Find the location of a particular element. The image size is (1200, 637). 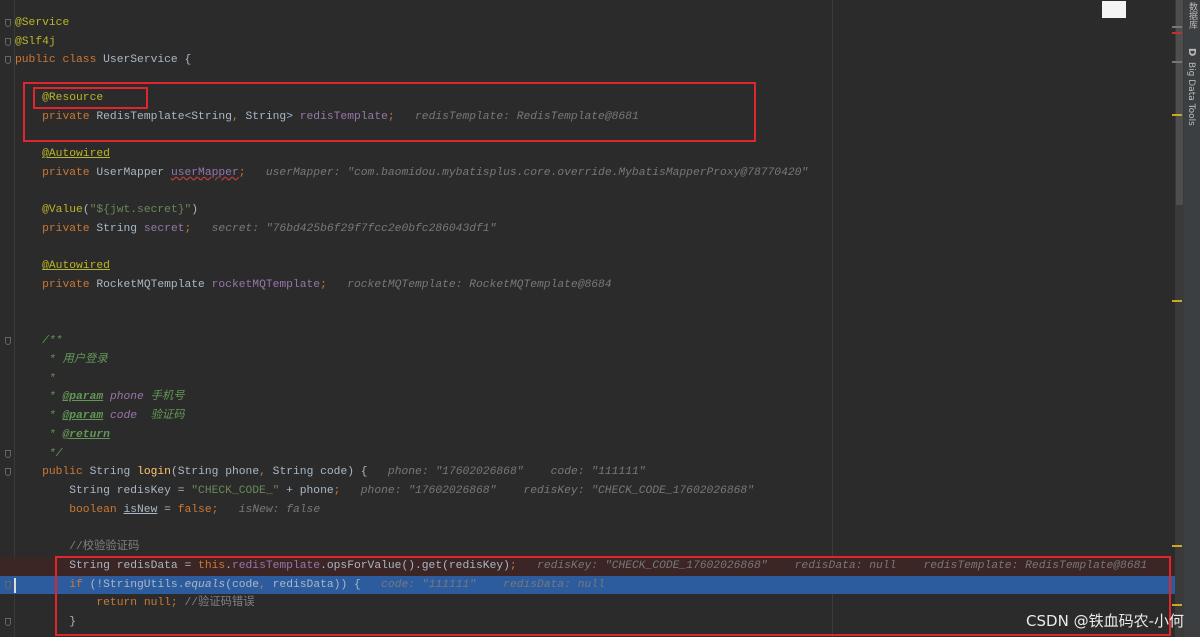

code-token: , is located at coordinates (266, 472).